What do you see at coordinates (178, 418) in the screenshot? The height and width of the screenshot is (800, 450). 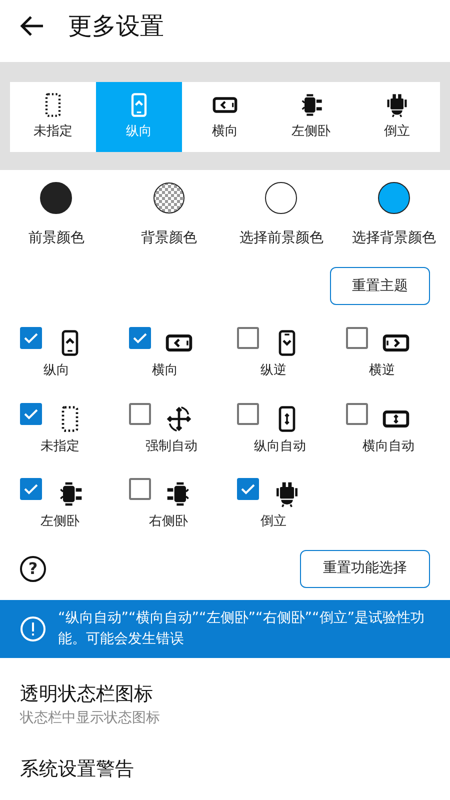 I see `rotate-arrows-icon` at bounding box center [178, 418].